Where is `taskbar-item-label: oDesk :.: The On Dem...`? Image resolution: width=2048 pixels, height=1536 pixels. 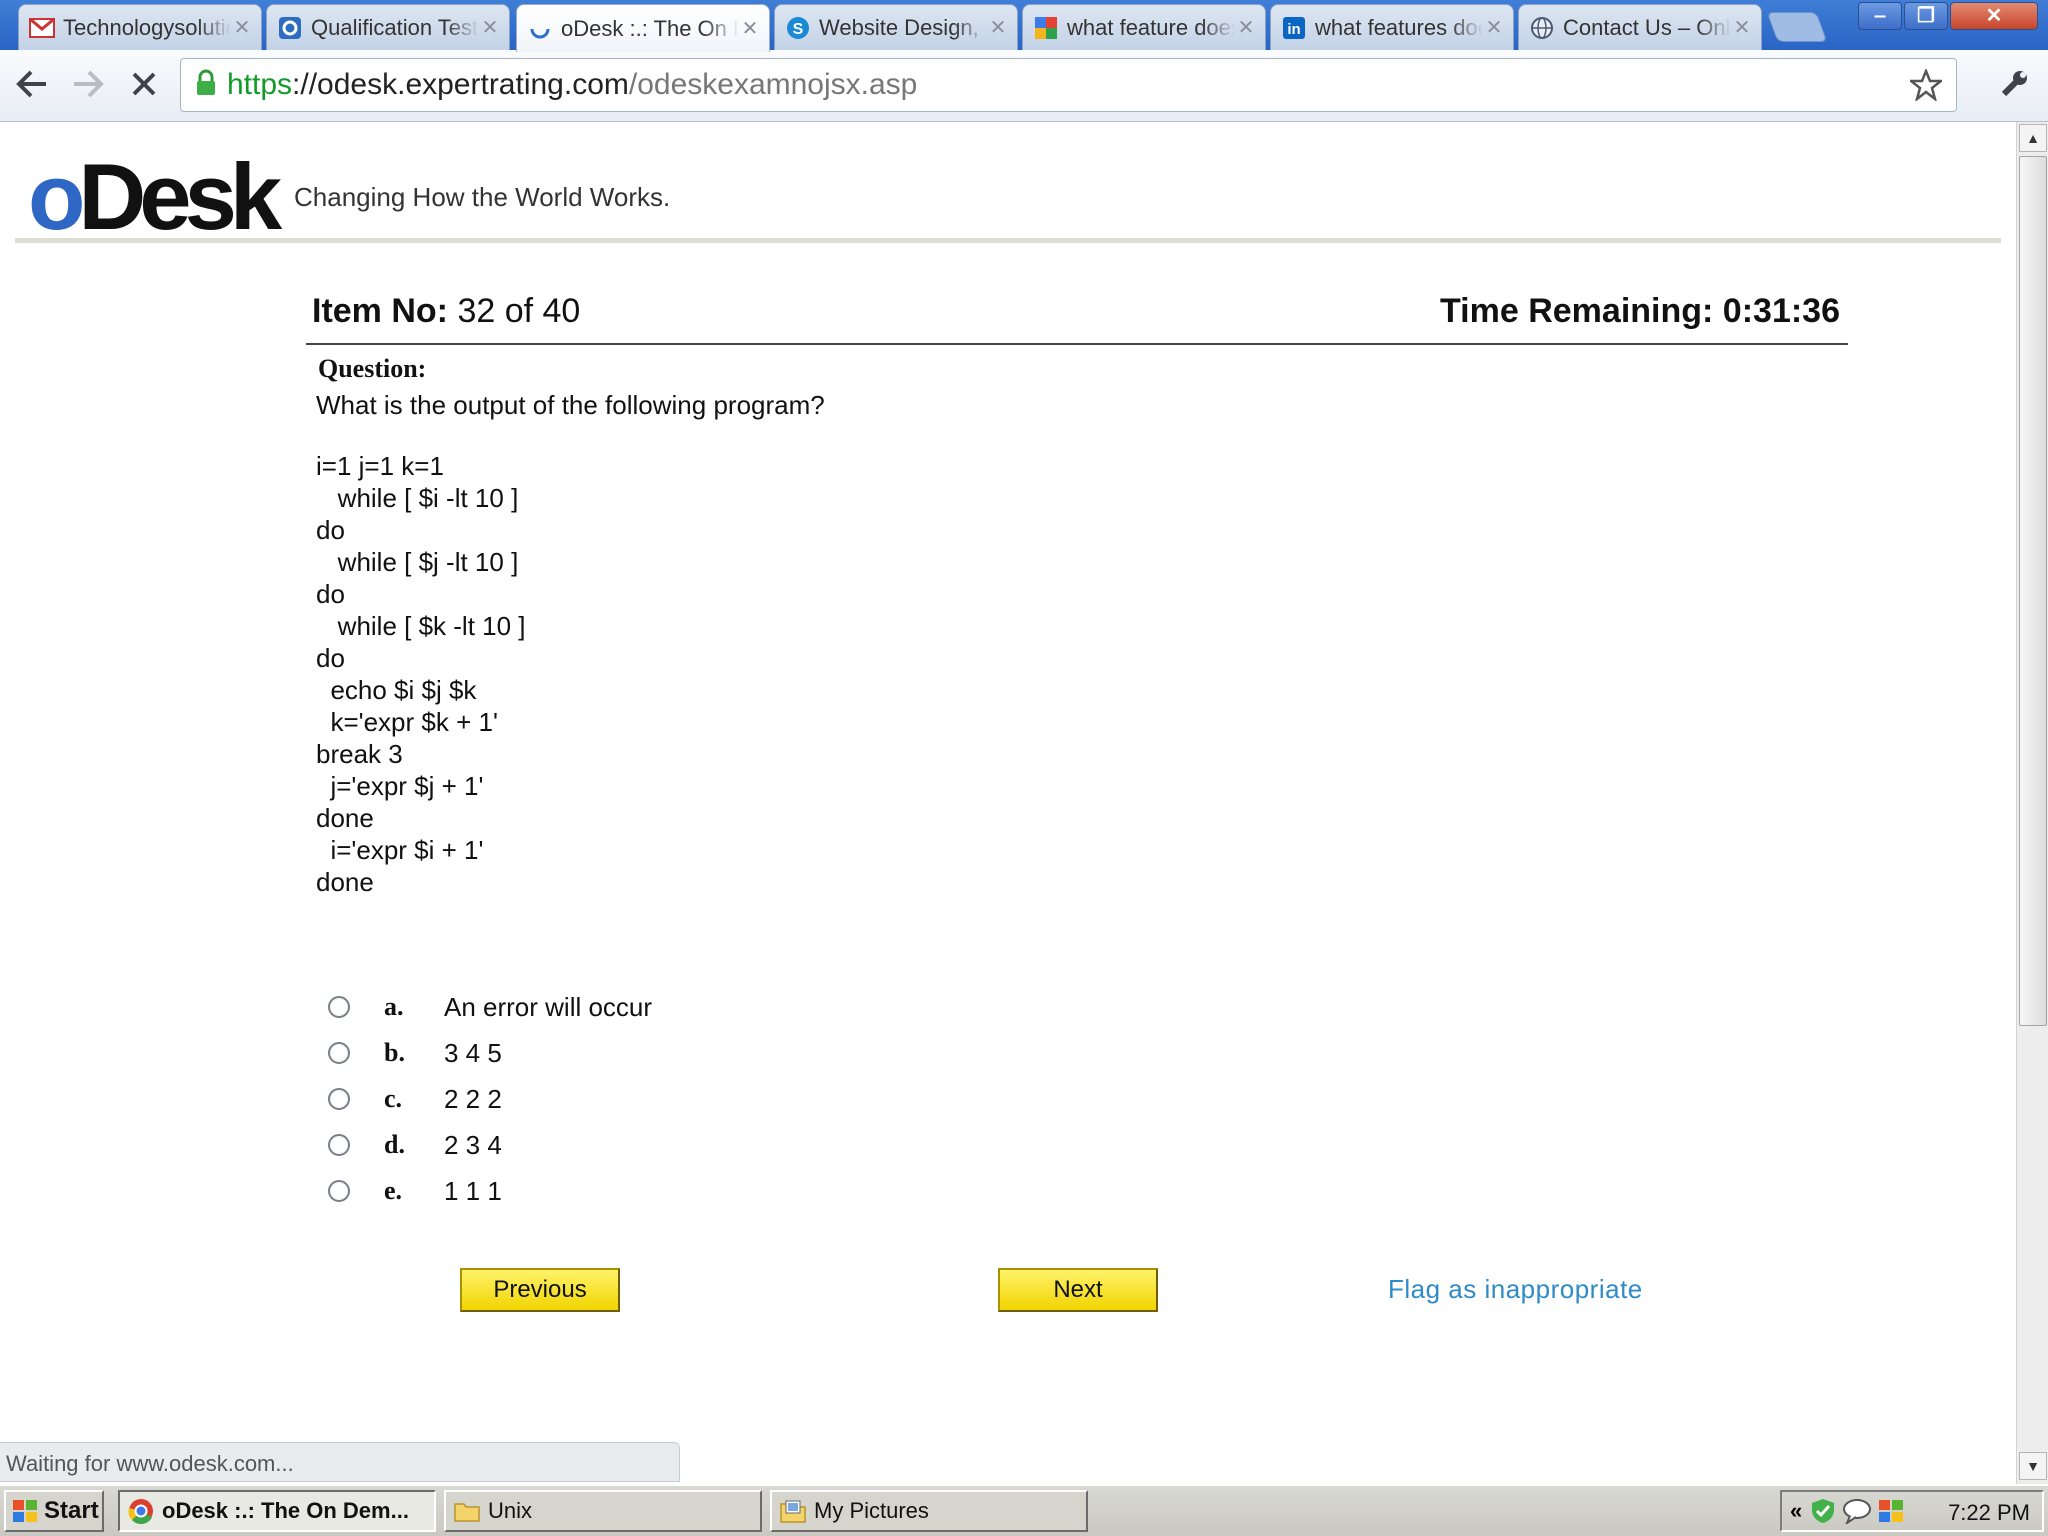 taskbar-item-label: oDesk :.: The On Dem... is located at coordinates (285, 1510).